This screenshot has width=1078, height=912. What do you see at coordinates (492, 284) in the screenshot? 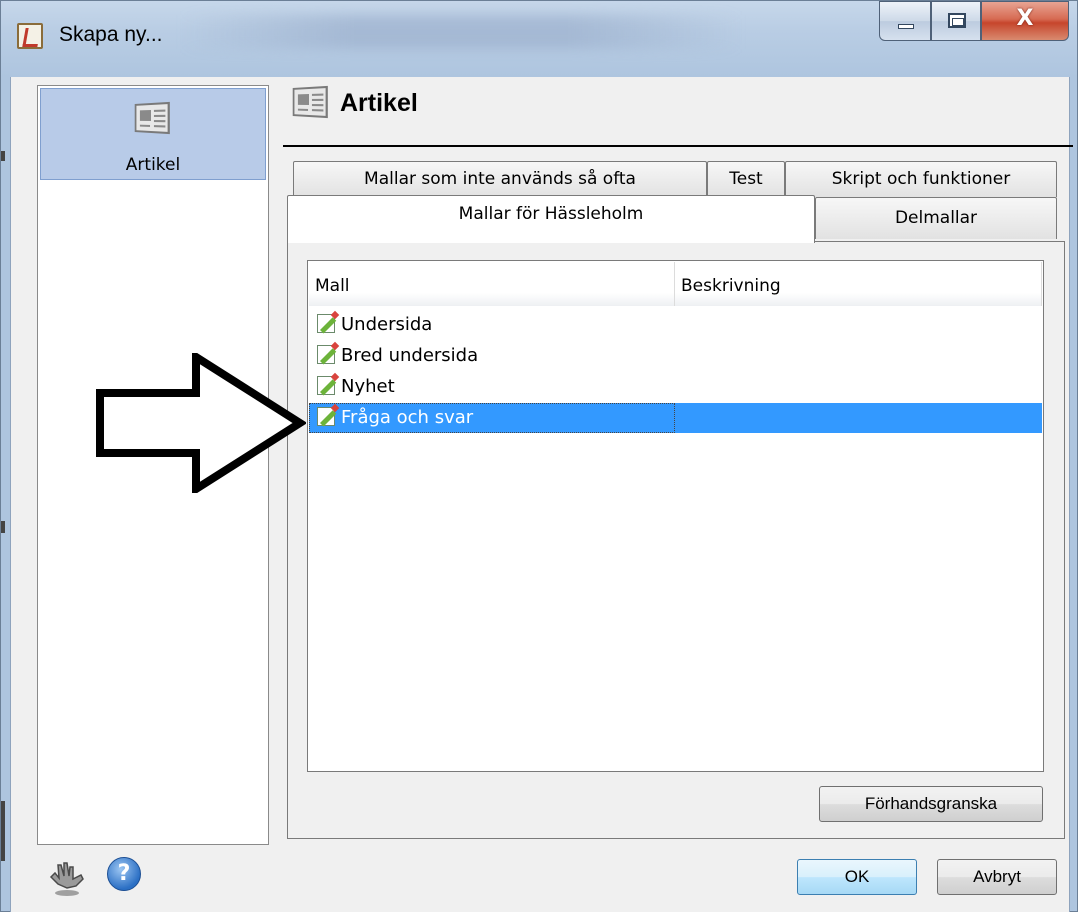
I see `column-header-mall: Mall` at bounding box center [492, 284].